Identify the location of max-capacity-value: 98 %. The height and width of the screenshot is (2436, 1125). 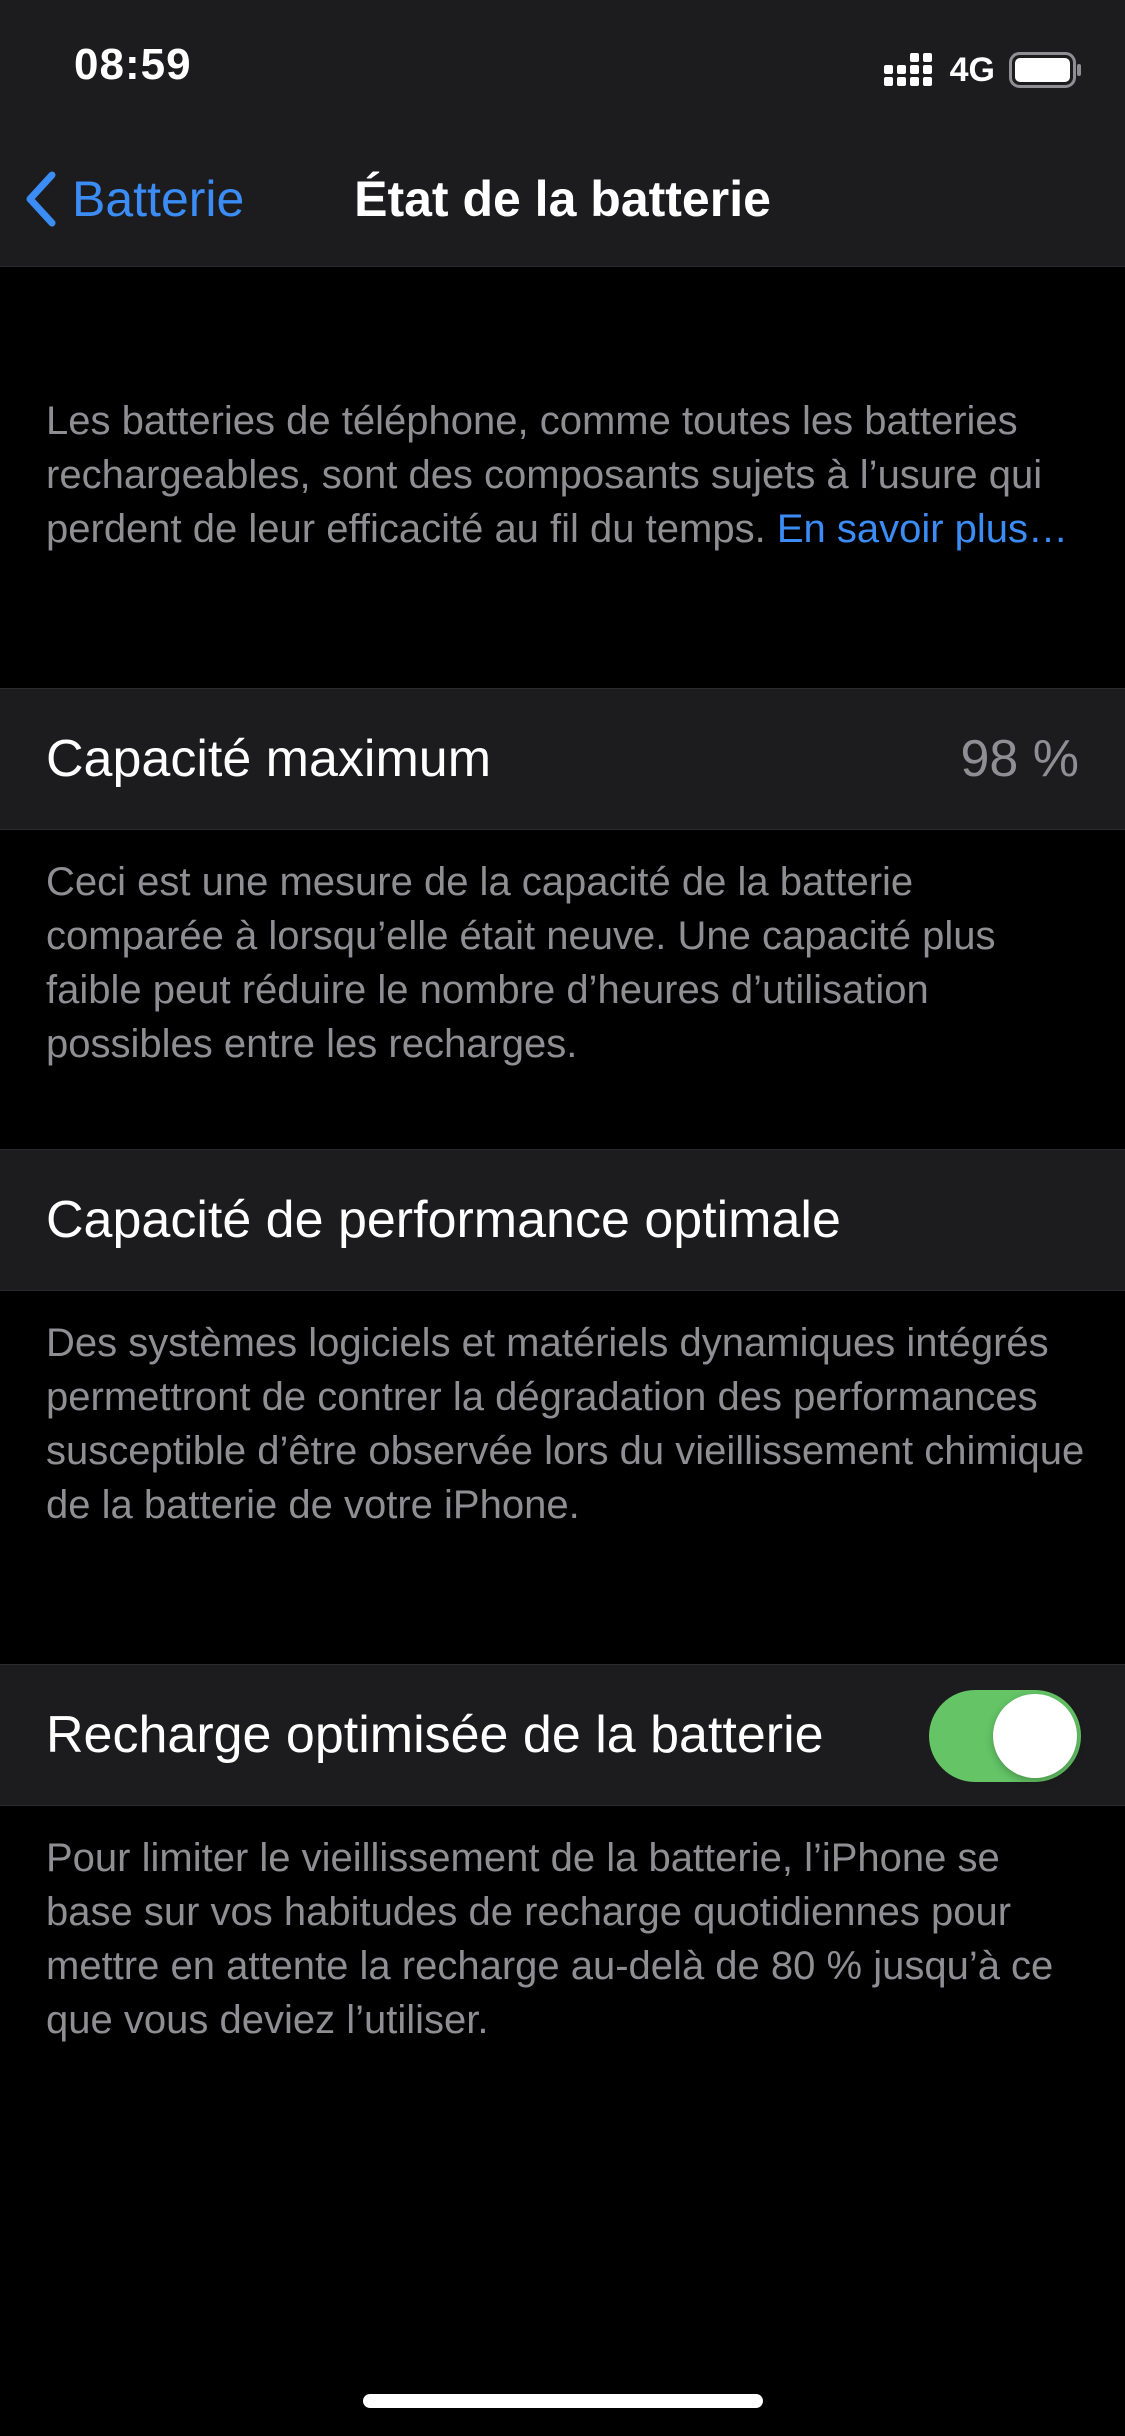
(1019, 759).